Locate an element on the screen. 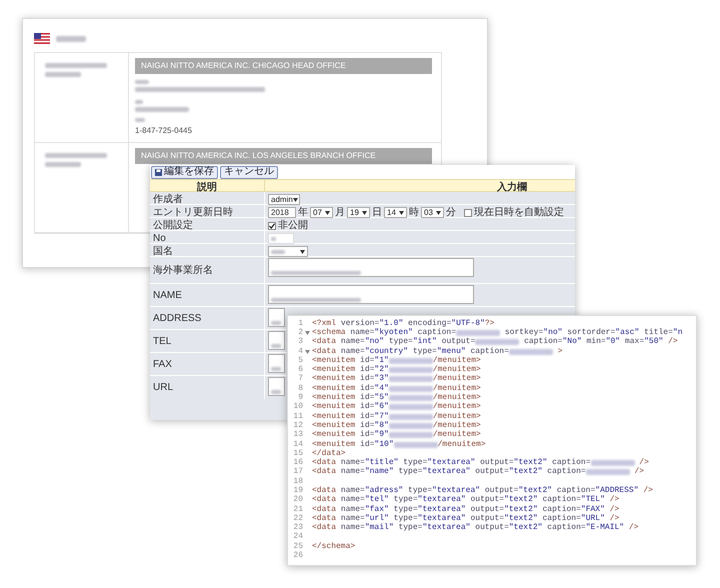  dropdown: admin is located at coordinates (284, 199).